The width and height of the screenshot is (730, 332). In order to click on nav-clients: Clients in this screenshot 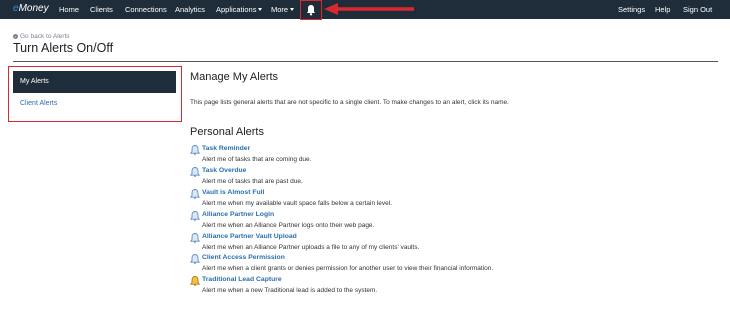, I will do `click(101, 9)`.